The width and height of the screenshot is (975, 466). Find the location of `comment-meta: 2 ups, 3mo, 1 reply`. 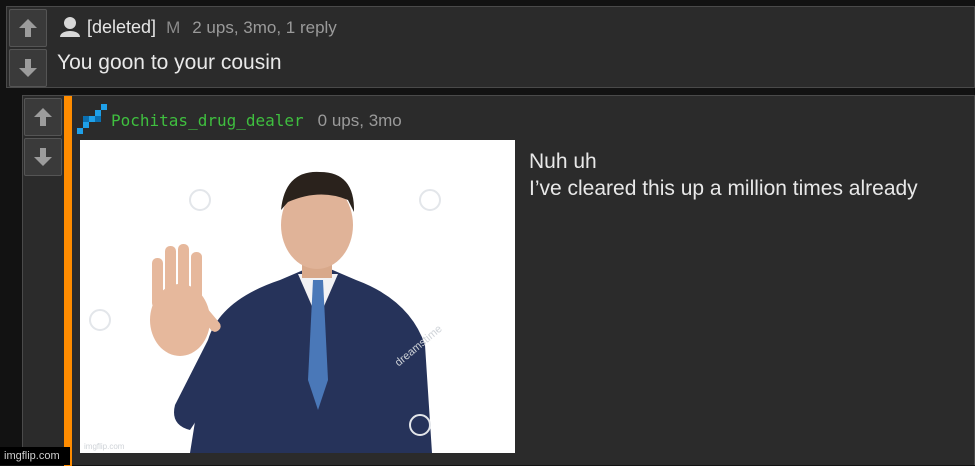

comment-meta: 2 ups, 3mo, 1 reply is located at coordinates (264, 27).